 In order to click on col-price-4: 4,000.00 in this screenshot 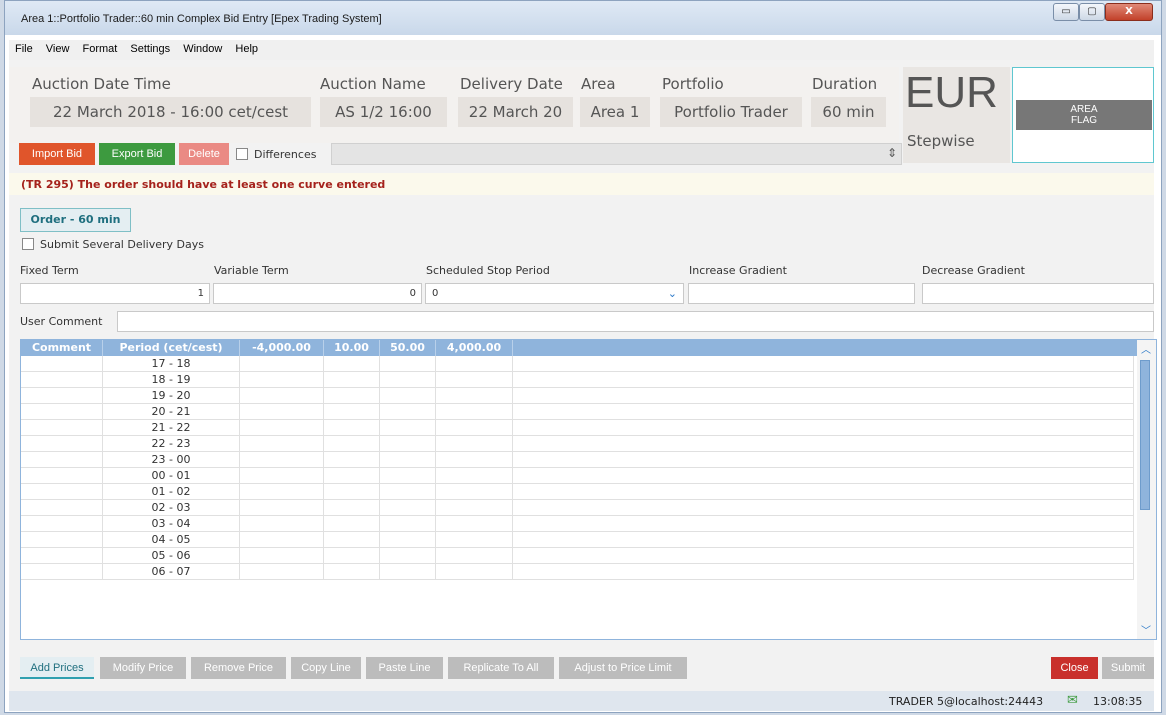, I will do `click(474, 348)`.